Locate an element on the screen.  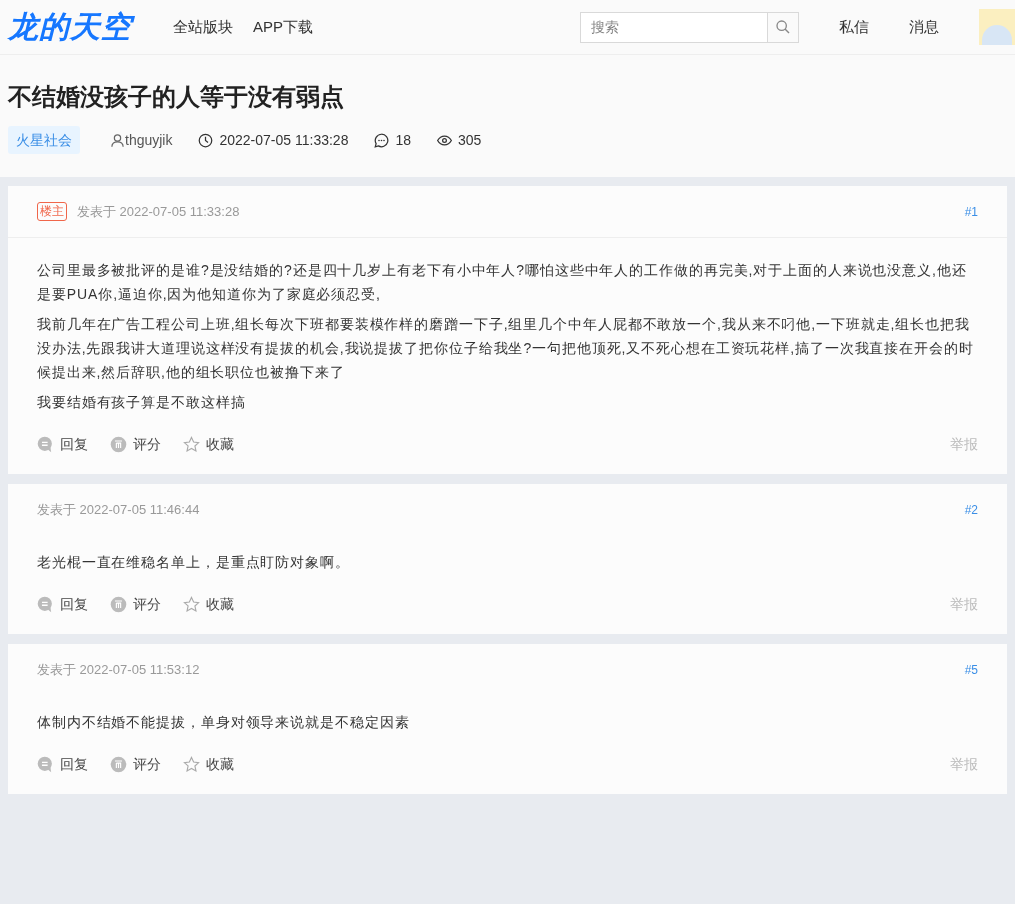
author-name: thguyjik is located at coordinates (149, 140).